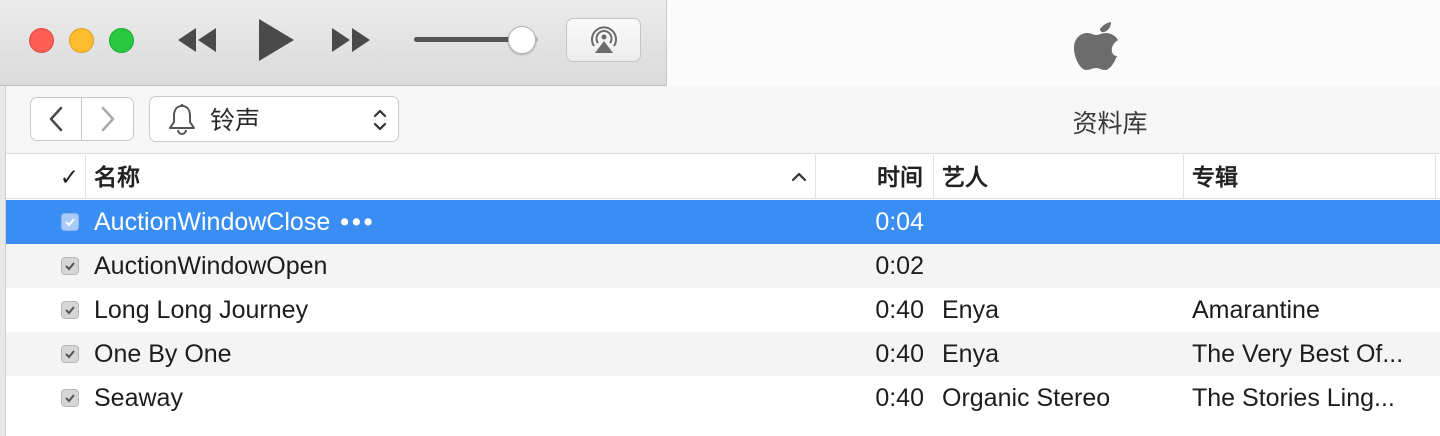 Image resolution: width=1440 pixels, height=436 pixels. I want to click on column-header-artist: 艺人, so click(1059, 177).